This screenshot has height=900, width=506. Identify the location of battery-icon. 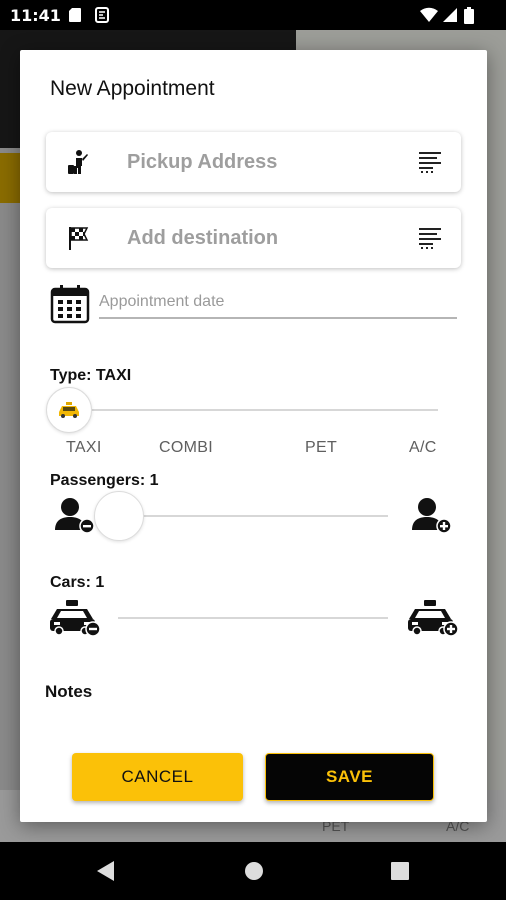
(469, 15).